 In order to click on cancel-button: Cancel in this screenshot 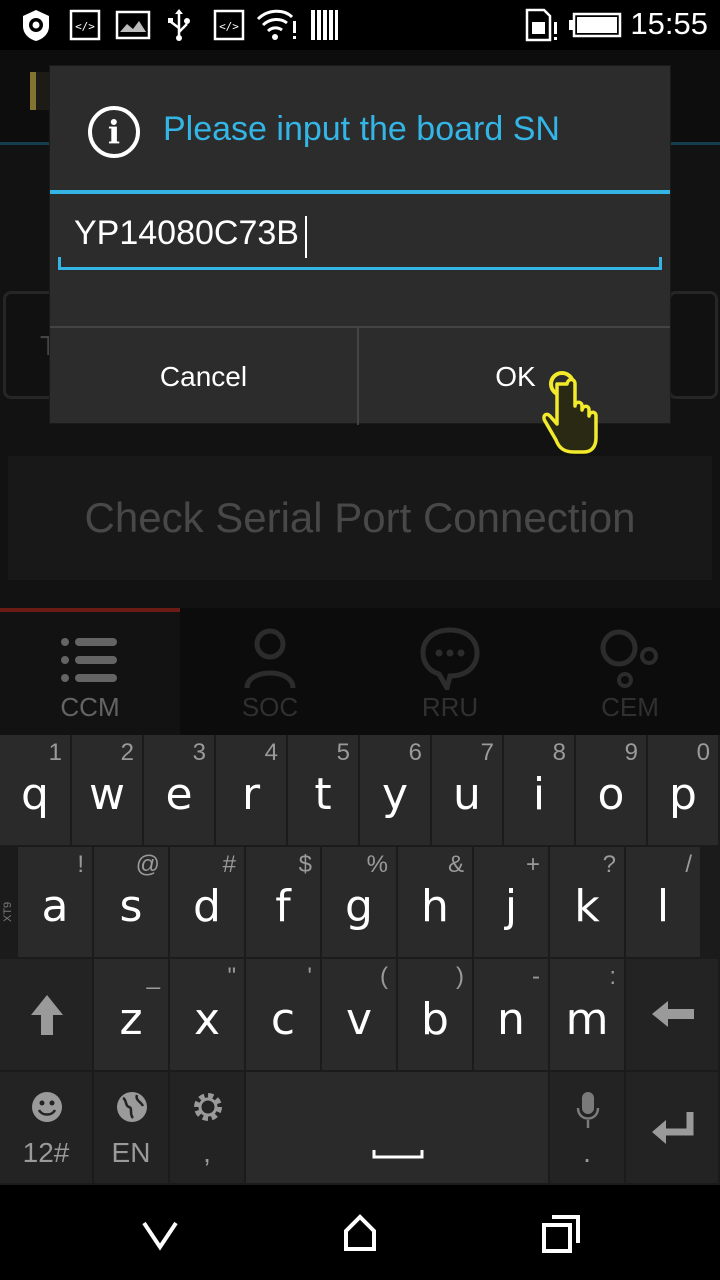, I will do `click(204, 376)`.